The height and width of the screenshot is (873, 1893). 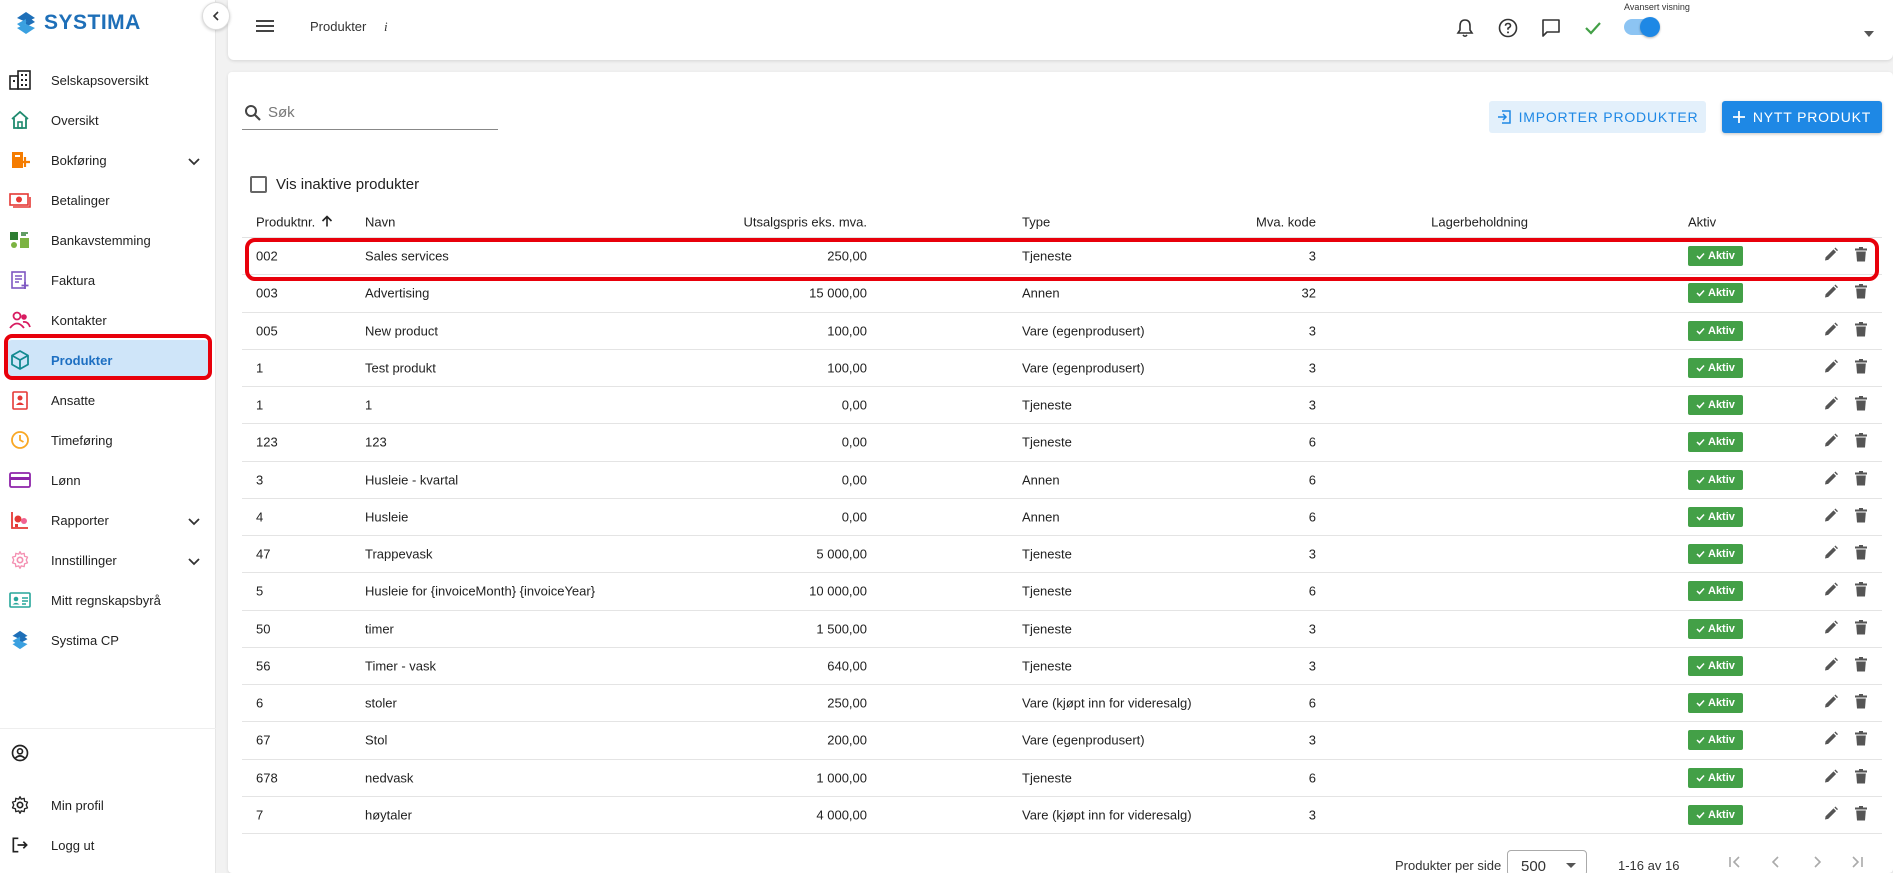 What do you see at coordinates (108, 753) in the screenshot?
I see `user-avatar-item` at bounding box center [108, 753].